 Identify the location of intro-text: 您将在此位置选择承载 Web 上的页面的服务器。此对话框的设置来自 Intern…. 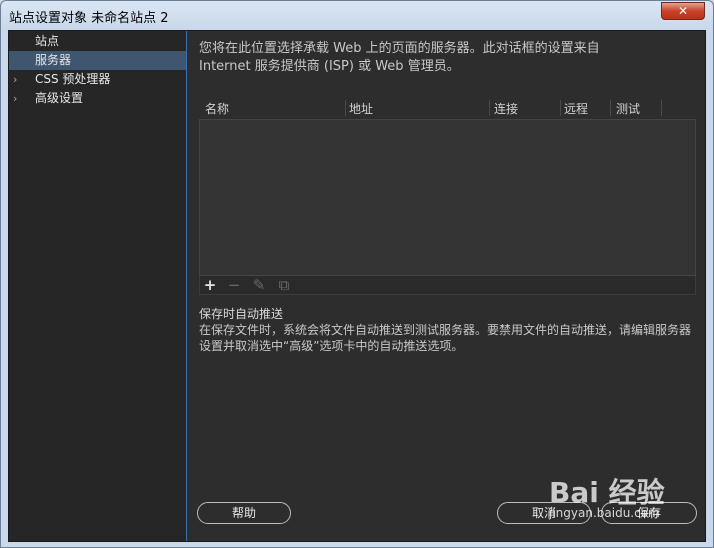
(439, 58).